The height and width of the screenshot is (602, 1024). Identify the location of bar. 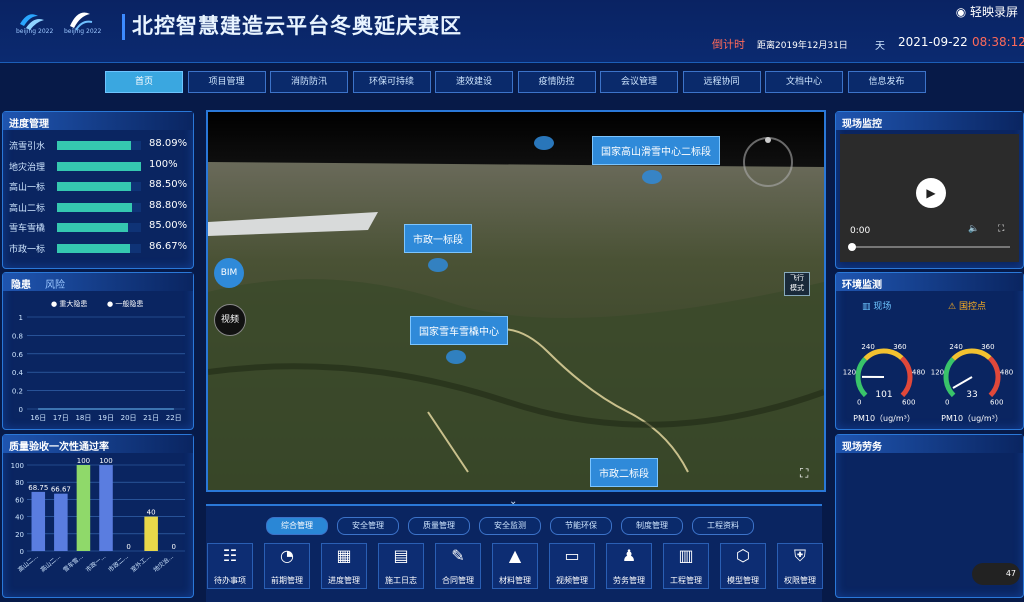
(61, 522).